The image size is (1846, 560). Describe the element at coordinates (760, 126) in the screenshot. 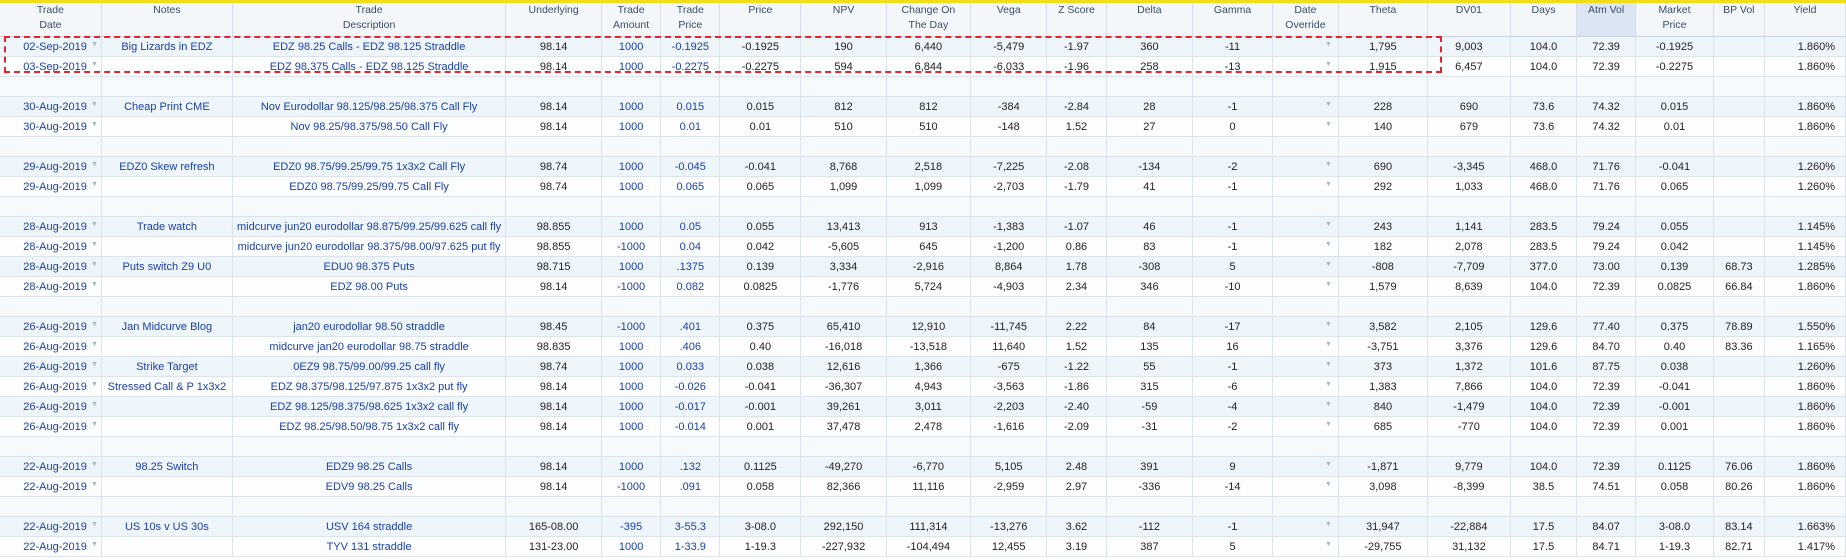

I see `cell-price: 0.01` at that location.